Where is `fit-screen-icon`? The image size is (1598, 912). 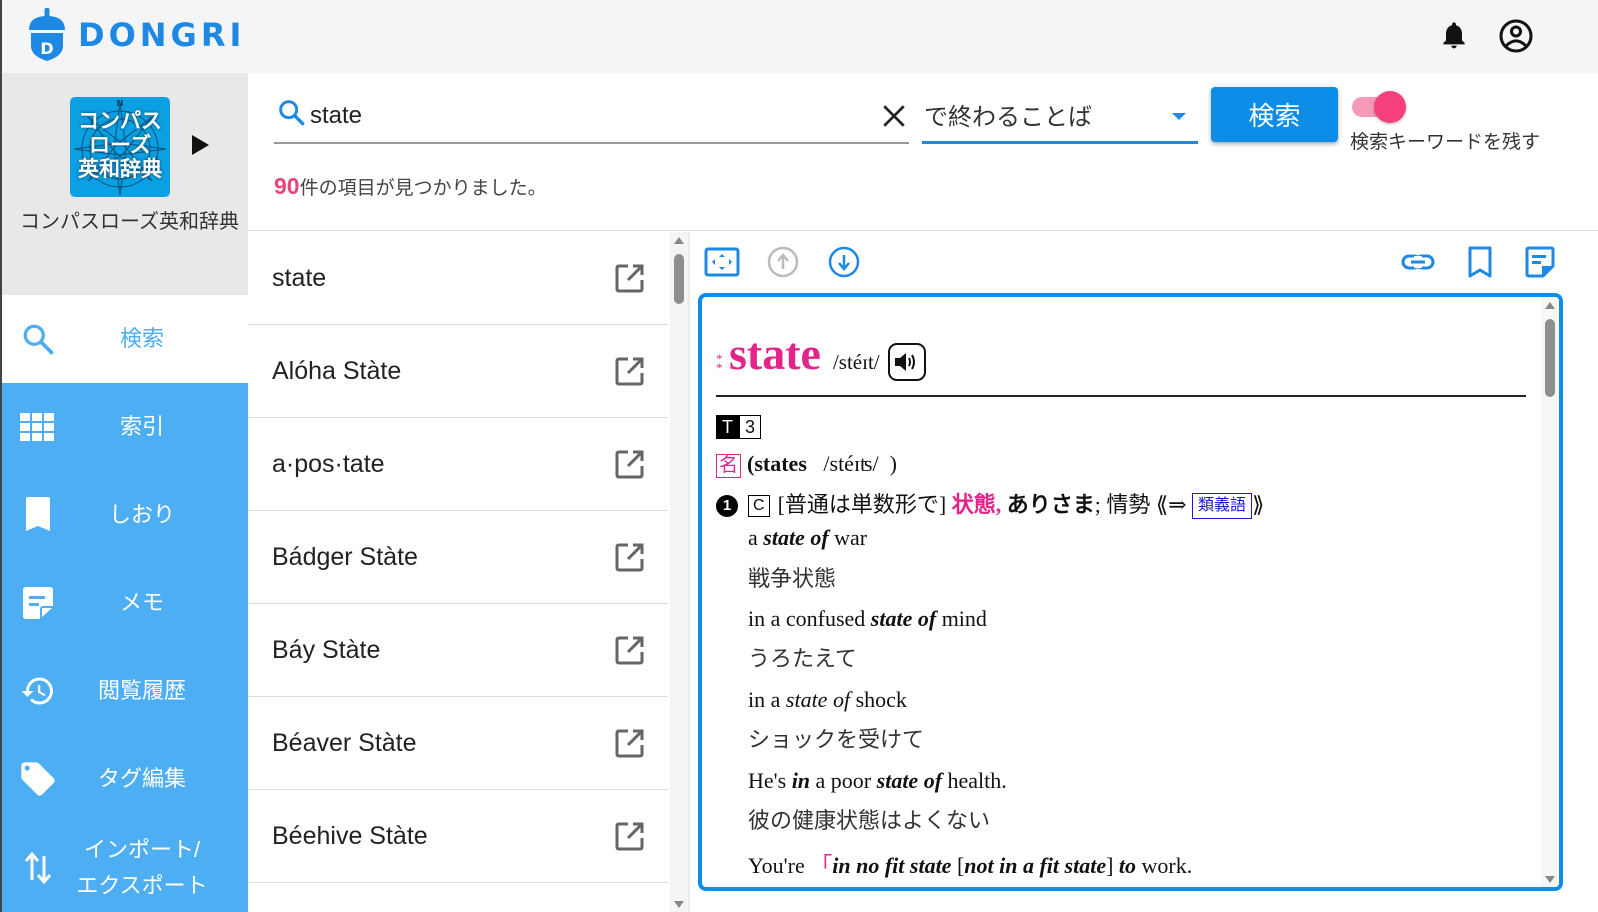
fit-screen-icon is located at coordinates (722, 262).